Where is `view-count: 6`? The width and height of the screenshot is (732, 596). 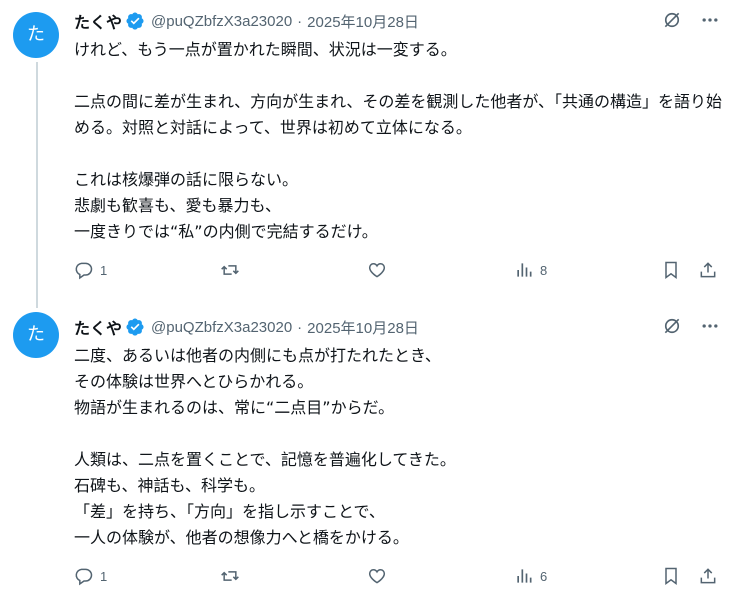
view-count: 6 is located at coordinates (544, 576).